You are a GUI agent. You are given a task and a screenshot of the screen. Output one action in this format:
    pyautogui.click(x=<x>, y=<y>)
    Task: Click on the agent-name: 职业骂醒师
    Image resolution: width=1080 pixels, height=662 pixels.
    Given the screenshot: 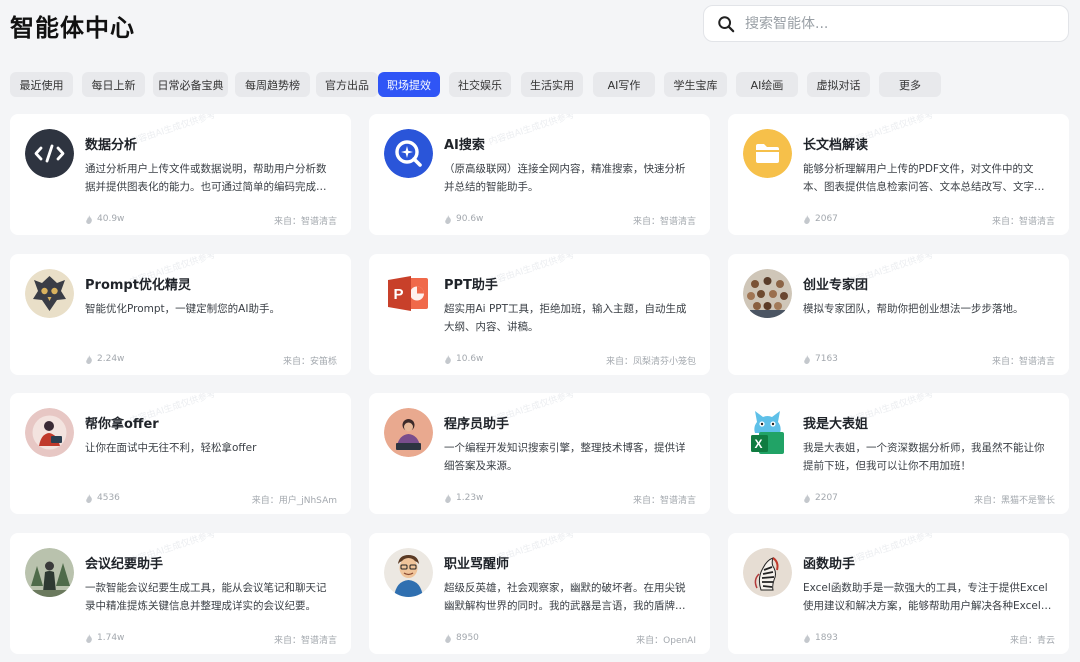 What is the action you would take?
    pyautogui.click(x=477, y=564)
    